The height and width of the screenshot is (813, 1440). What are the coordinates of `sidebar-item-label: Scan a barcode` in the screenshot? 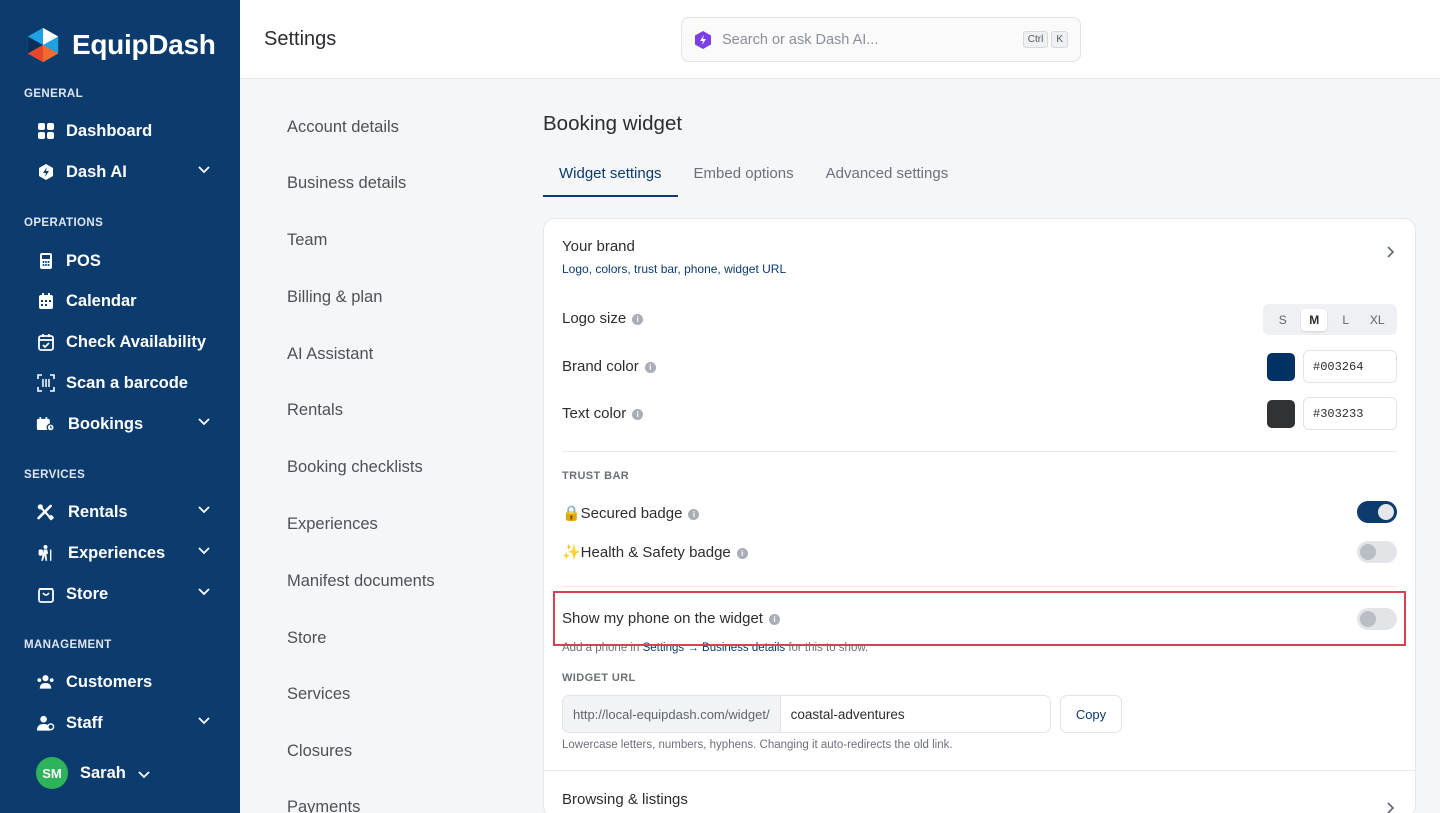 It's located at (127, 382).